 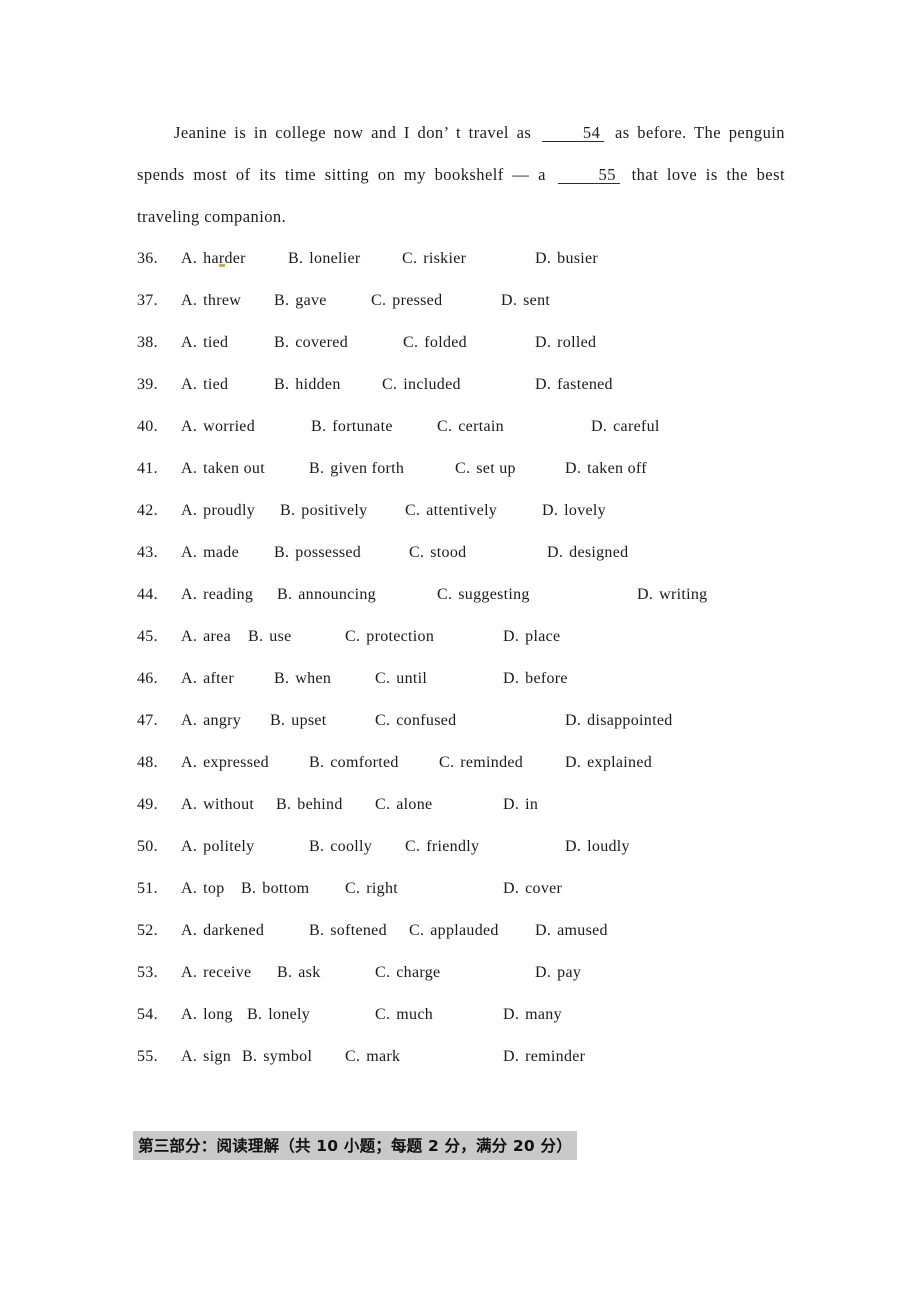 What do you see at coordinates (309, 805) in the screenshot?
I see `option-choice: B. behind` at bounding box center [309, 805].